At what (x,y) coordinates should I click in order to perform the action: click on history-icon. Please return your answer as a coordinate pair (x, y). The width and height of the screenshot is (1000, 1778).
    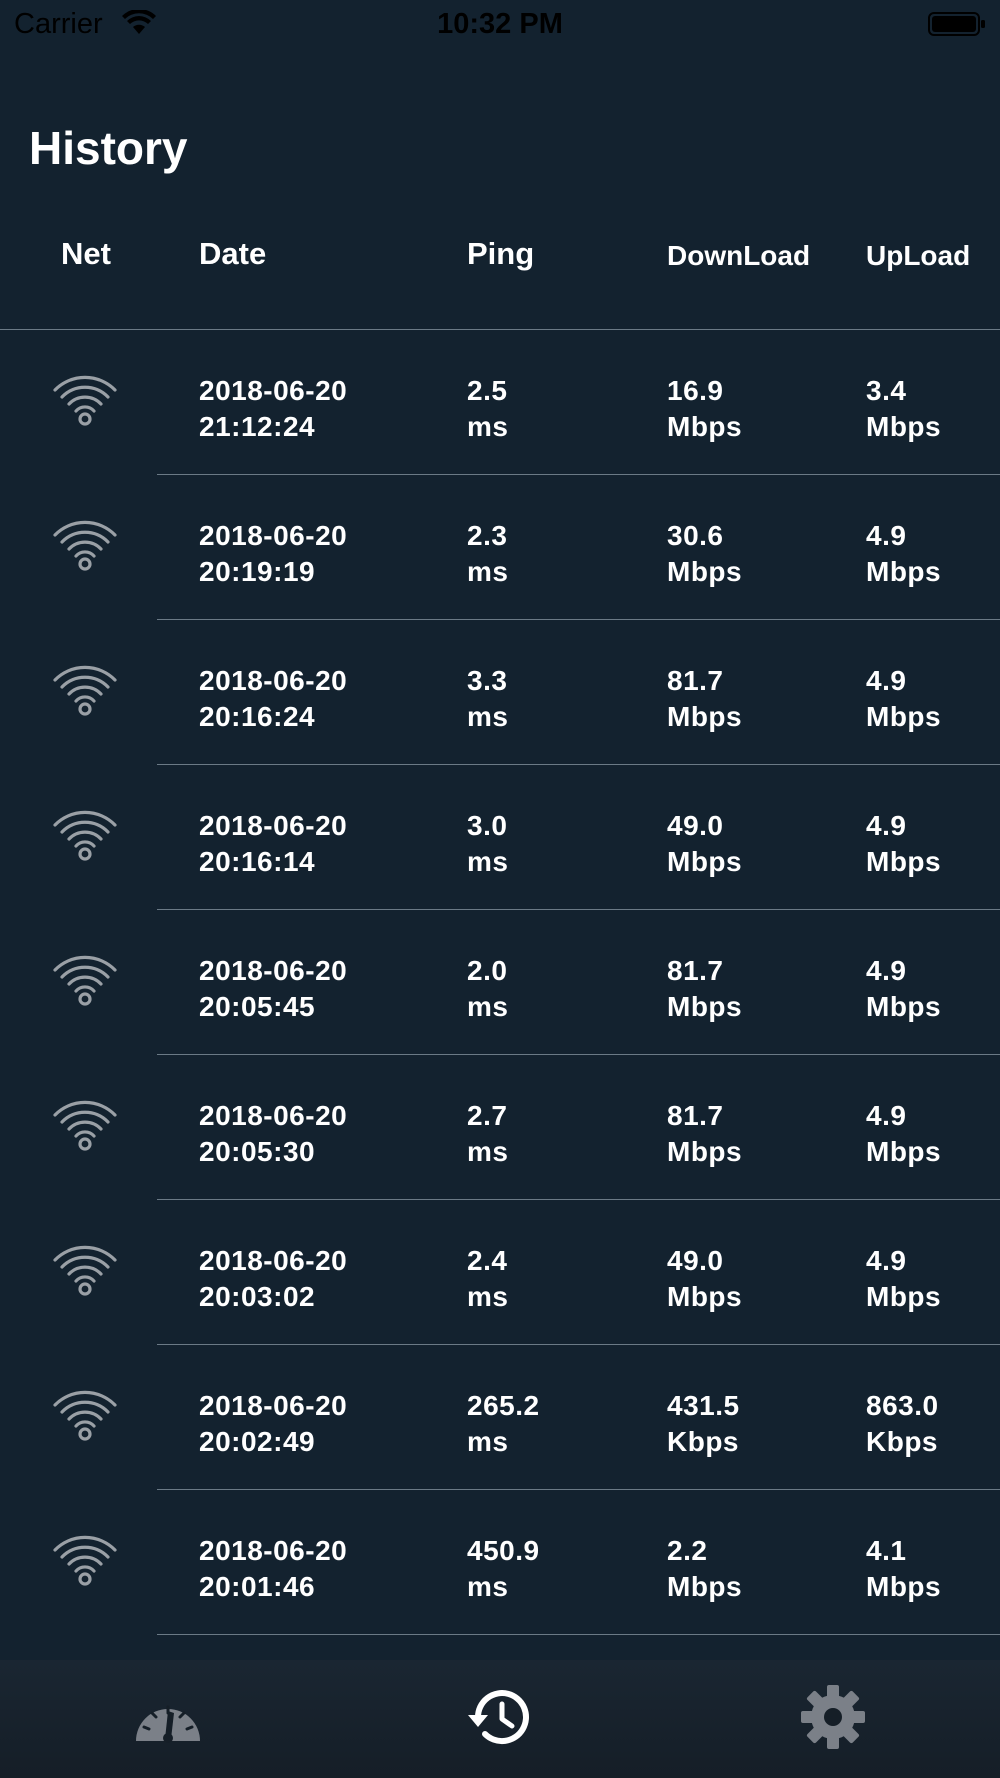
    Looking at the image, I should click on (498, 1717).